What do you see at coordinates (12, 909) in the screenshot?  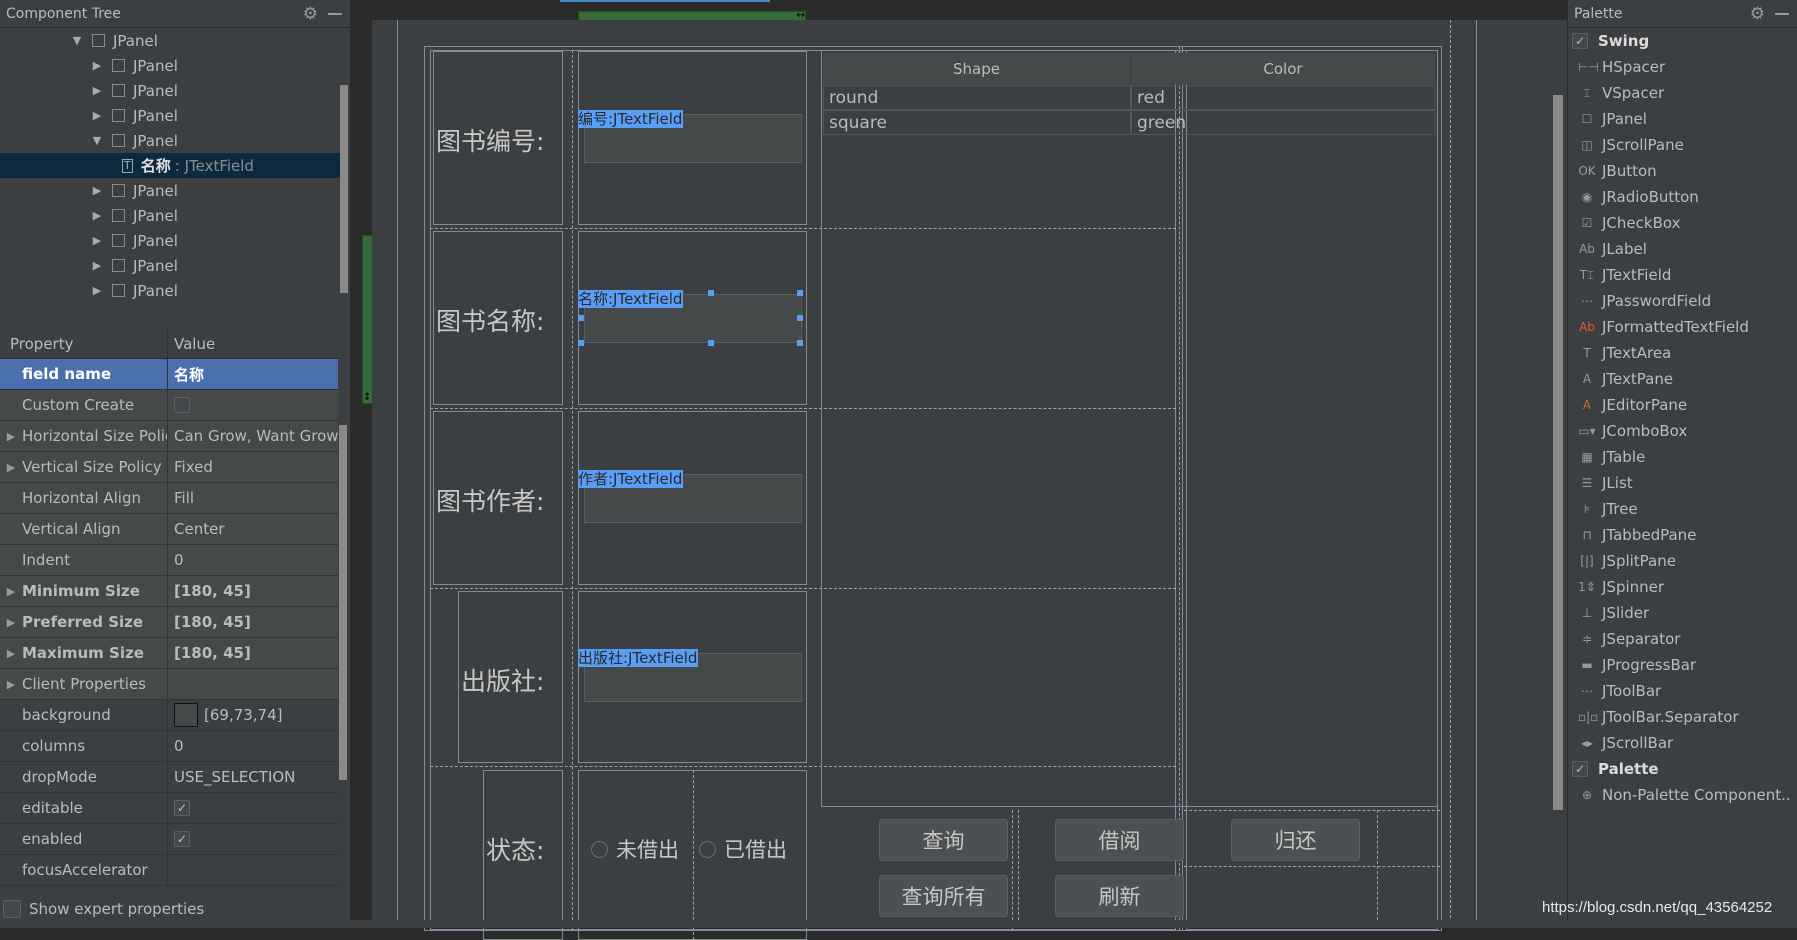 I see `show-expert-checkbox` at bounding box center [12, 909].